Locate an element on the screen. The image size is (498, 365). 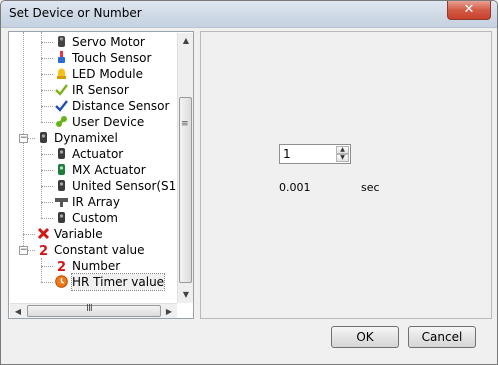
tree-item-label: Dynamixel is located at coordinates (86, 138).